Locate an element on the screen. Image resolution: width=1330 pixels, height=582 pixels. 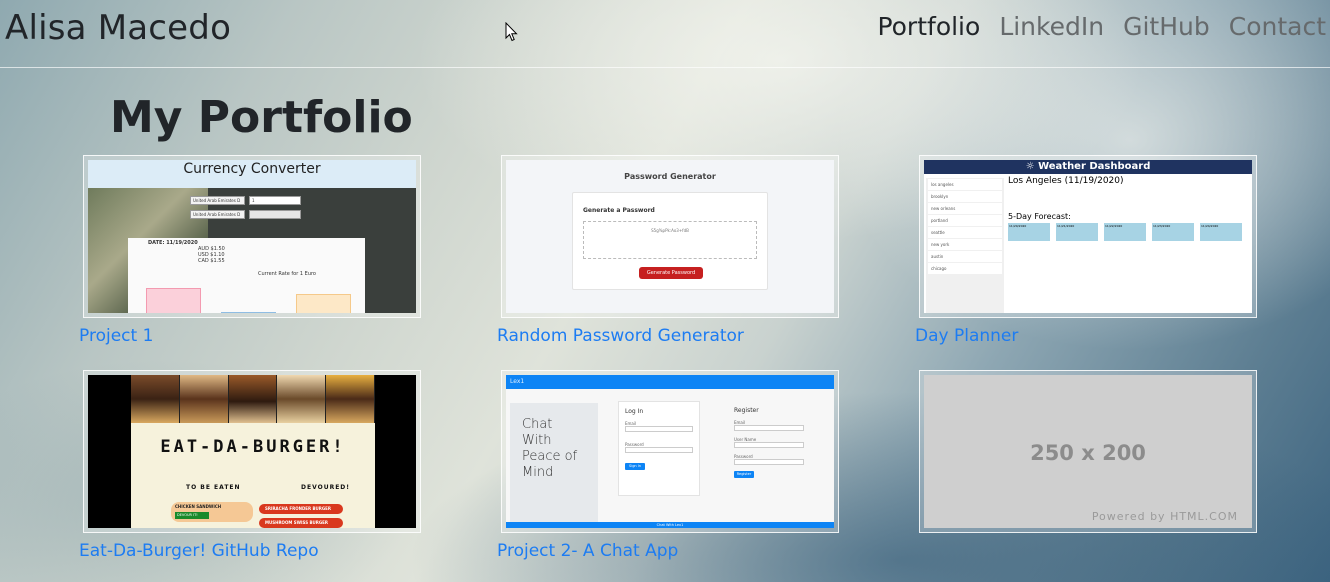
forecast-day: 11/21/2020 is located at coordinates (1077, 232).